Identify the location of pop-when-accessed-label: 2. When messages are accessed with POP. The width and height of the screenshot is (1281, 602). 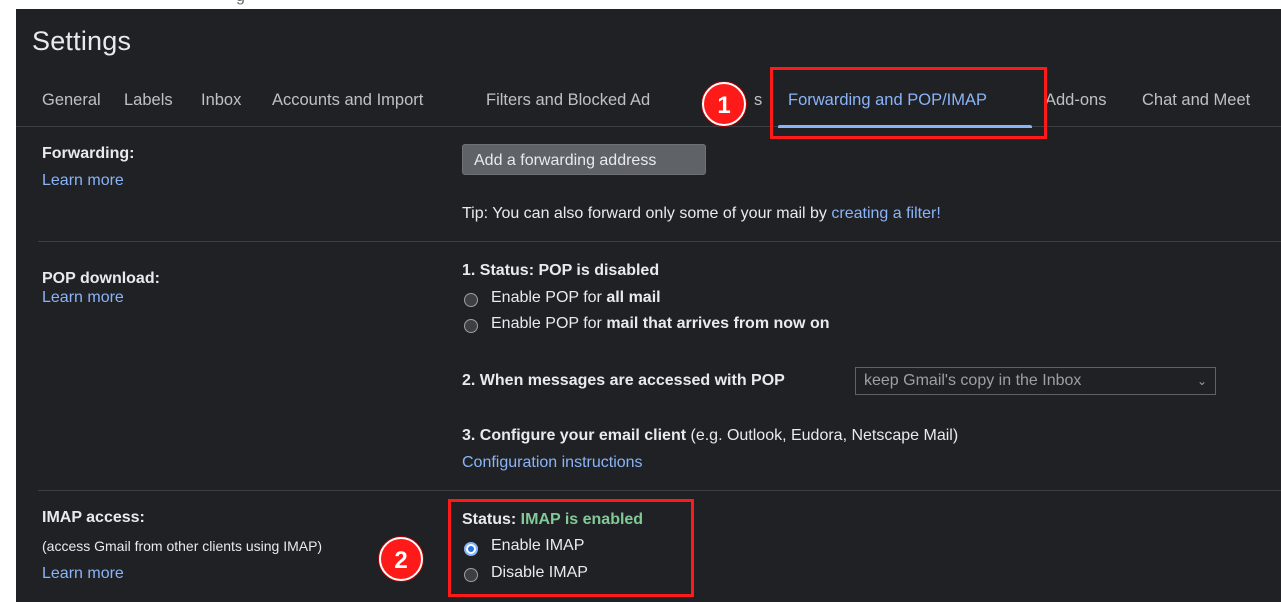
(623, 380).